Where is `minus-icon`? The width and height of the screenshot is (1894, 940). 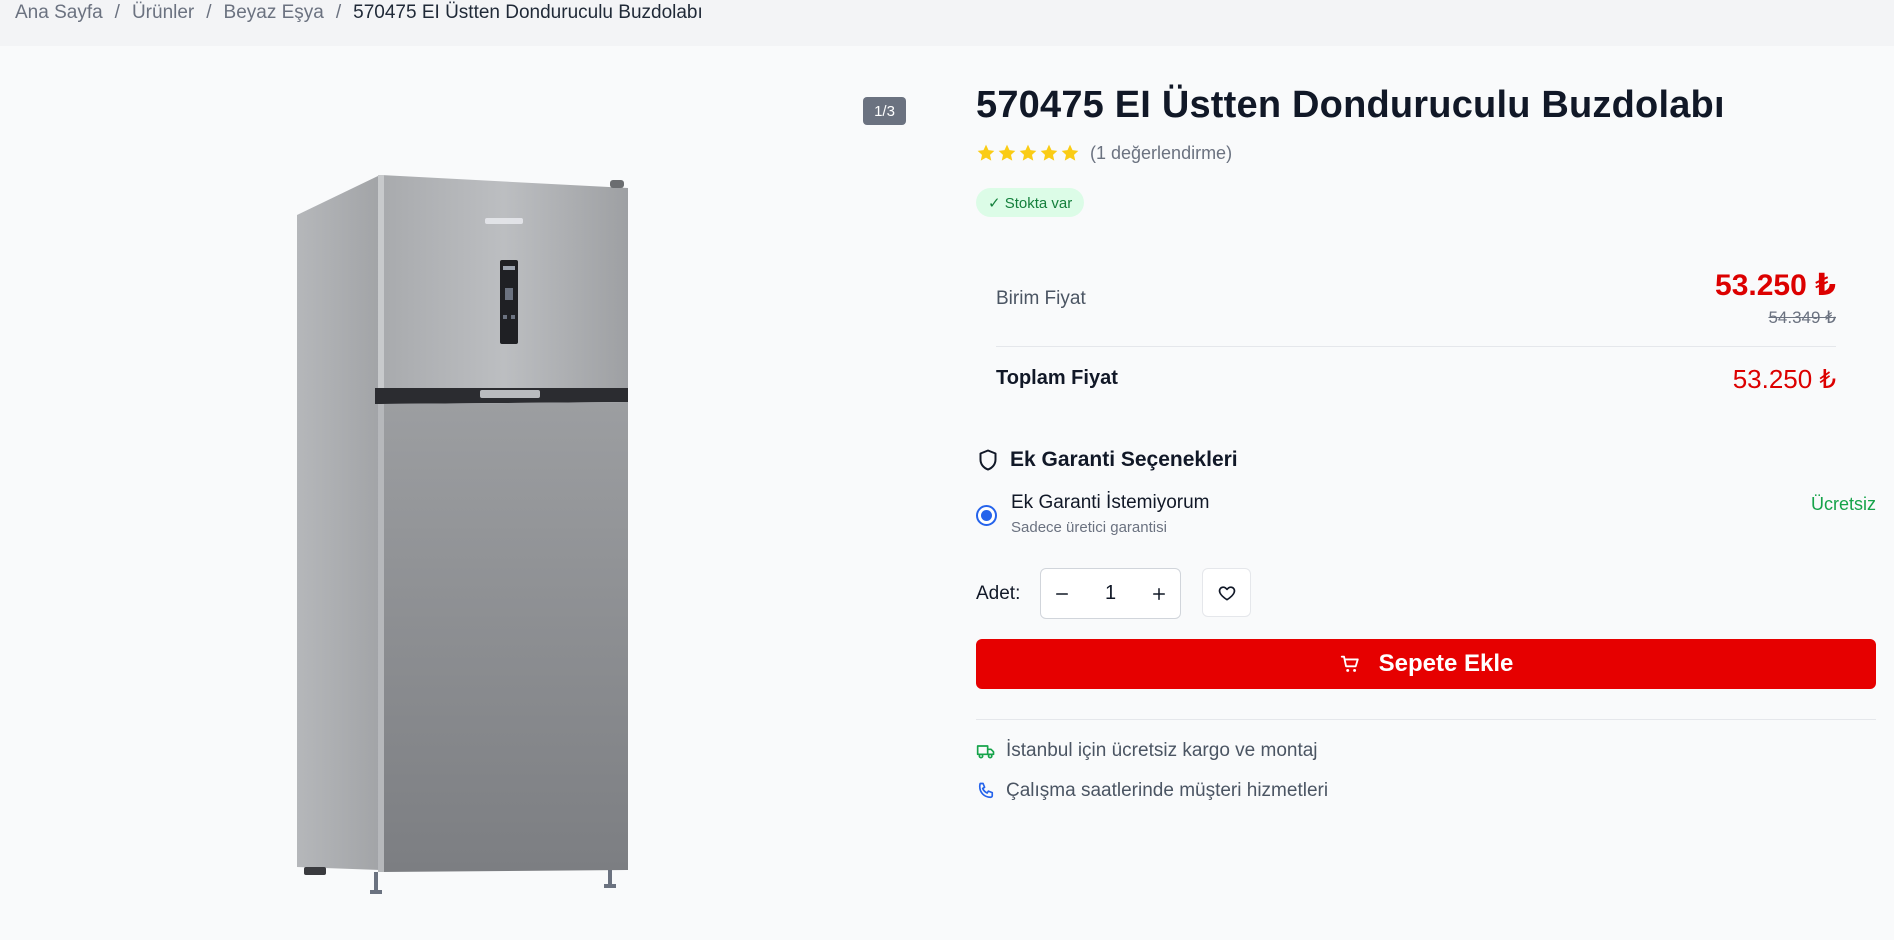 minus-icon is located at coordinates (1062, 593).